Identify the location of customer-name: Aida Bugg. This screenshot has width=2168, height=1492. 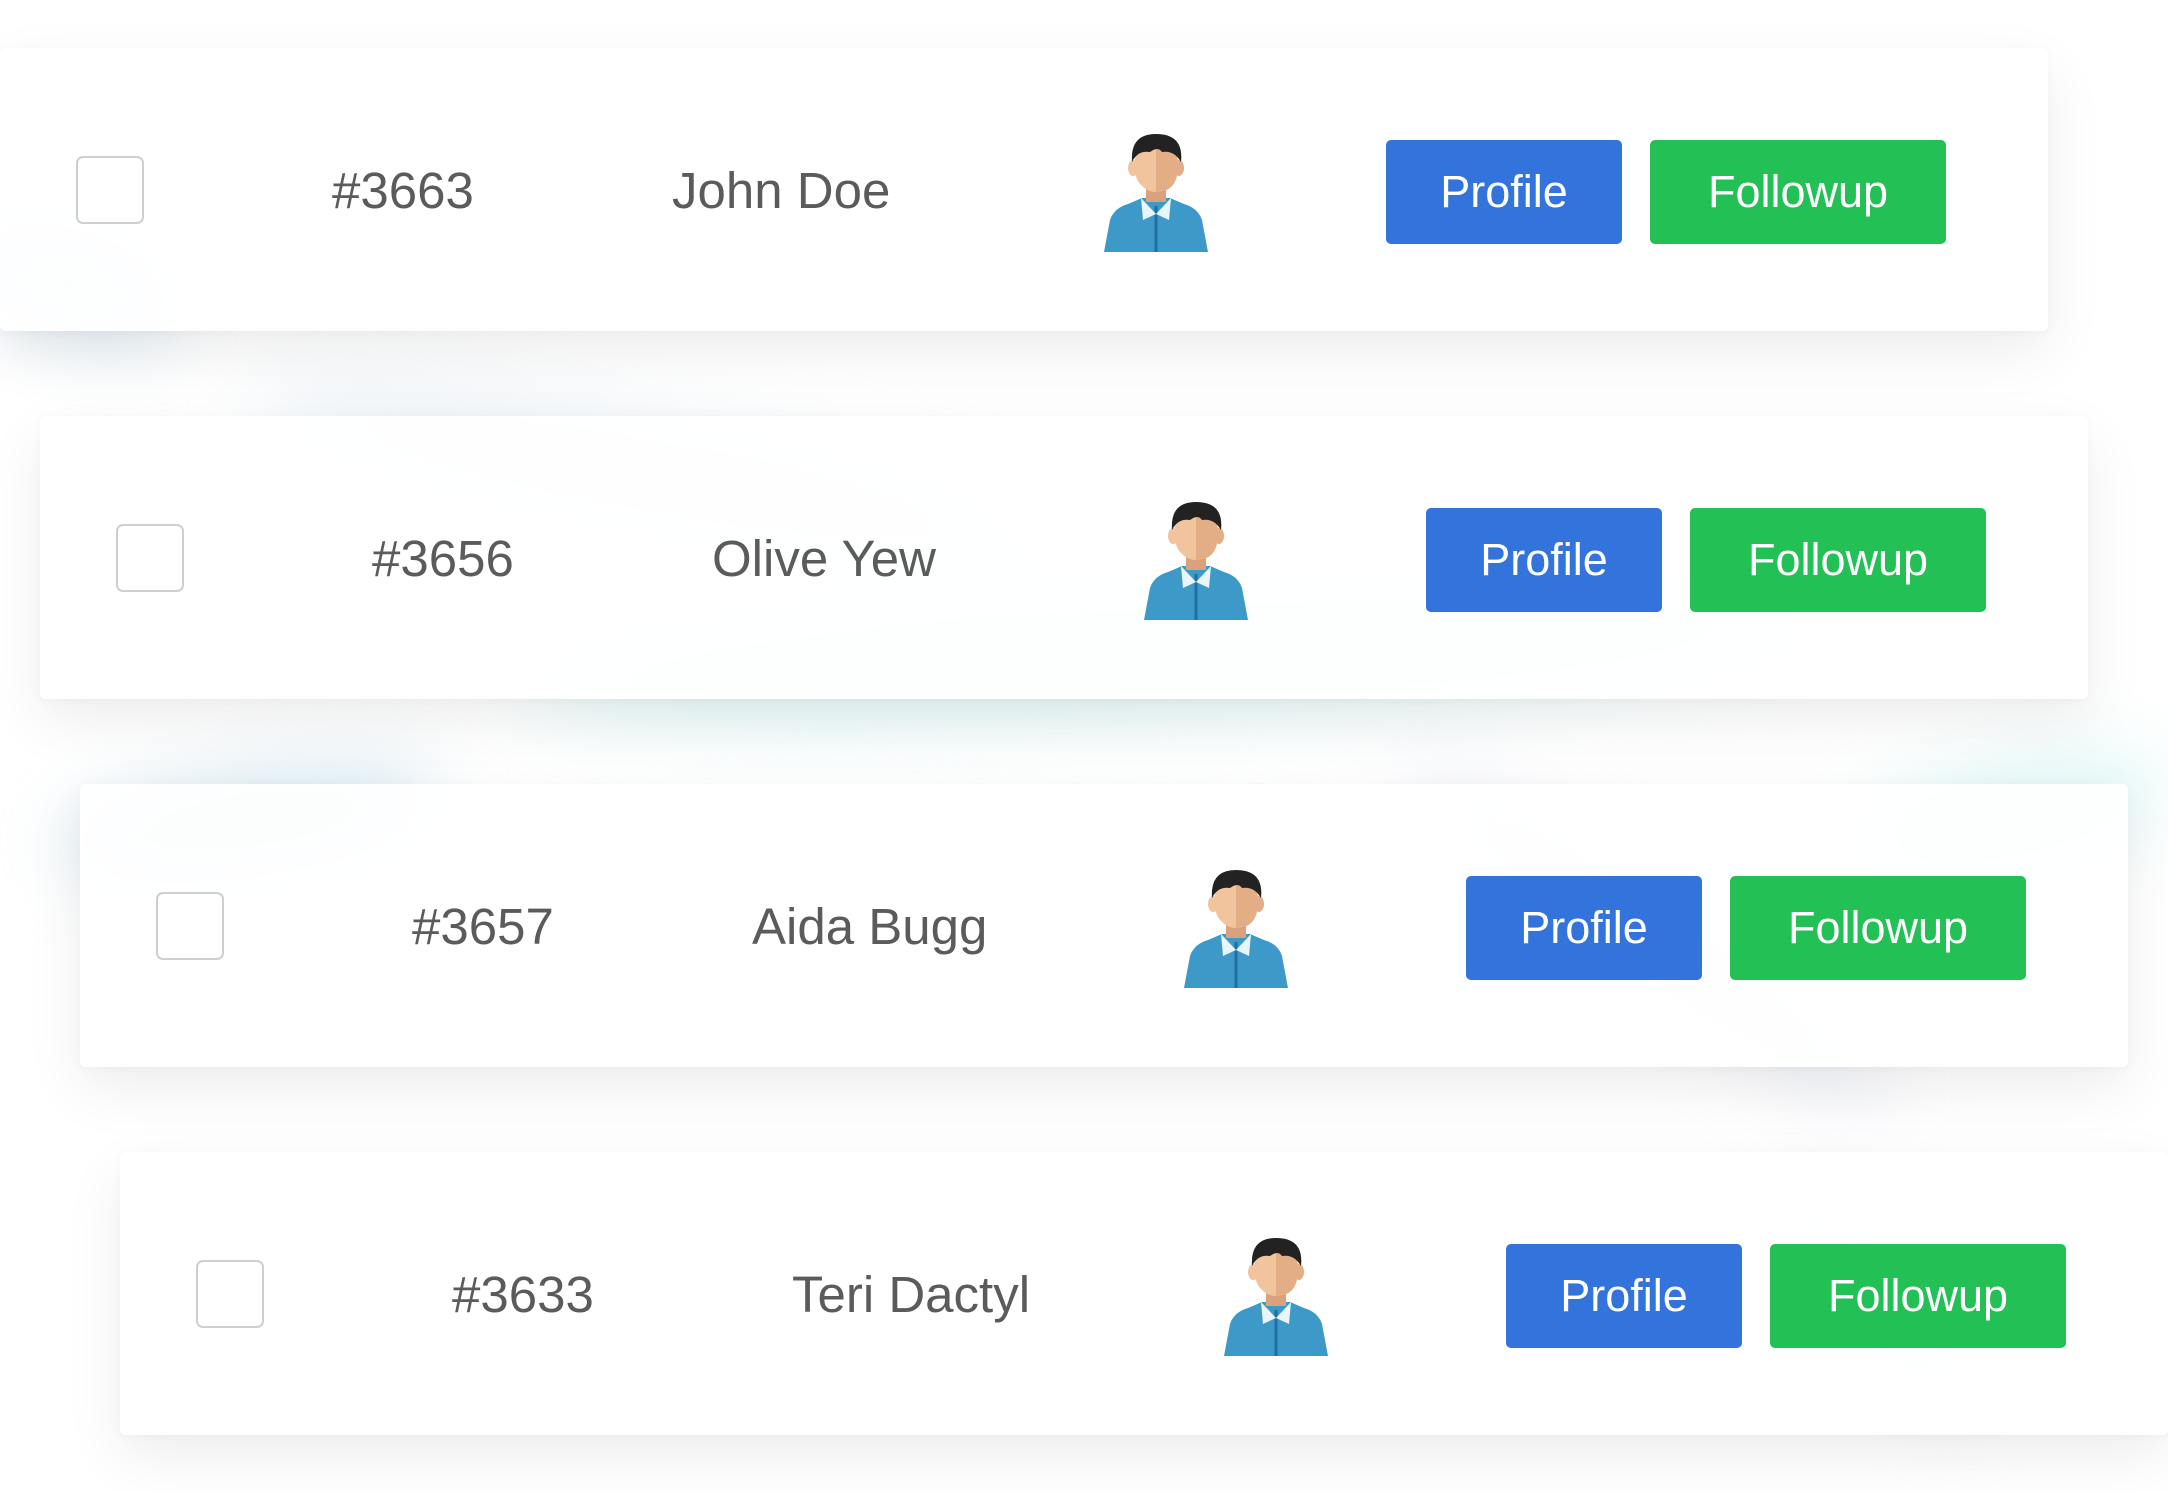
(870, 926).